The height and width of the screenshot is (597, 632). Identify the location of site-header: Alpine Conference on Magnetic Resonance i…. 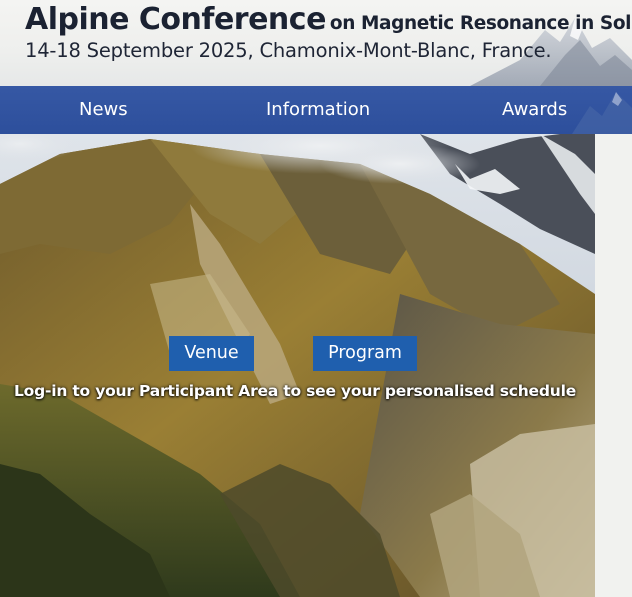
(316, 43).